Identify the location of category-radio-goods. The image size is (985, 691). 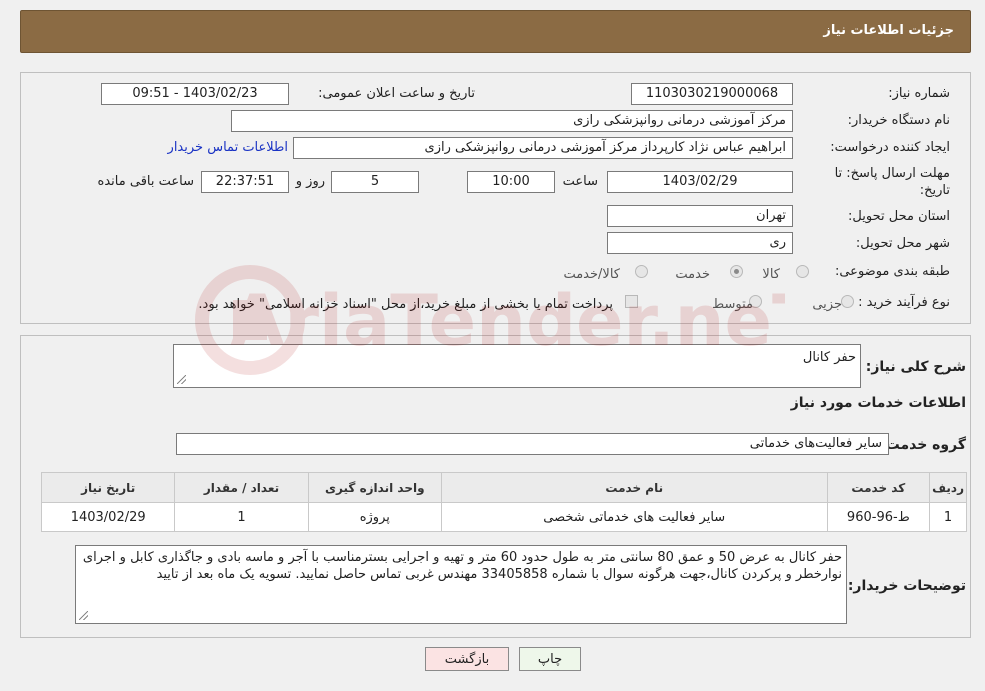
(802, 271).